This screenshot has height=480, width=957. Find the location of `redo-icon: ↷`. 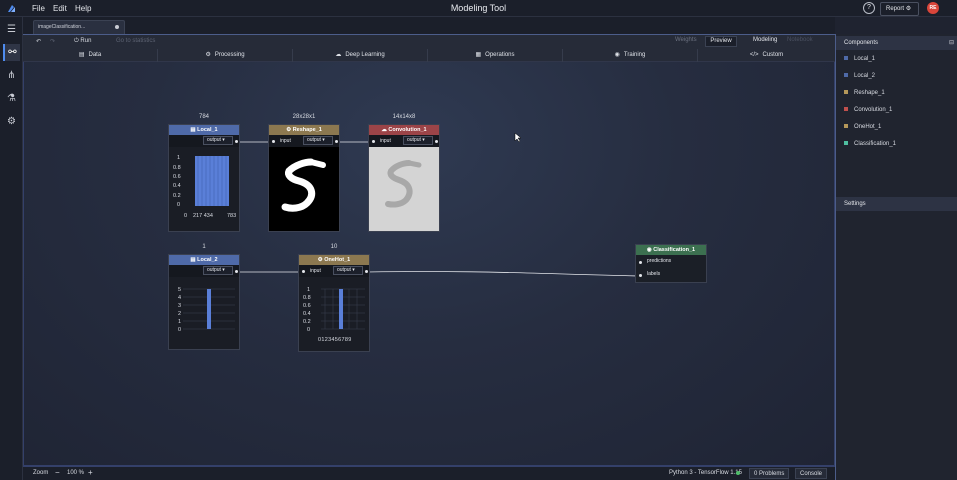

redo-icon: ↷ is located at coordinates (52, 41).